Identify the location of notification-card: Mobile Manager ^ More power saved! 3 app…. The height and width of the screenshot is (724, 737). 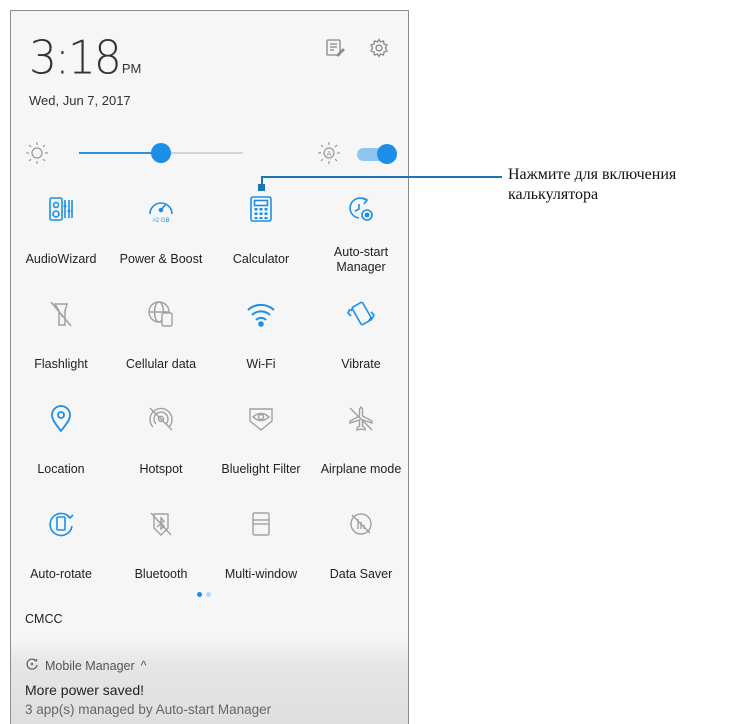
(209, 680).